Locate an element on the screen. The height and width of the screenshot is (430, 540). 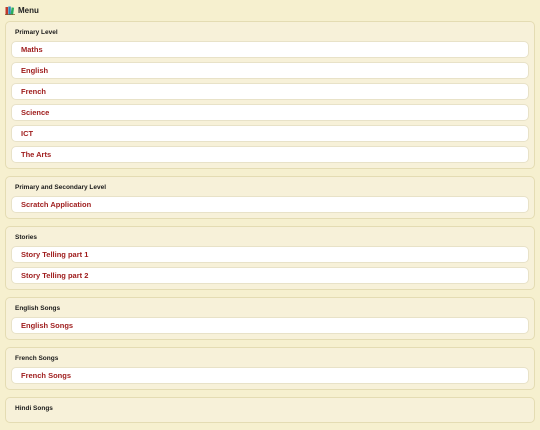
section-title: English Songs is located at coordinates (38, 308).